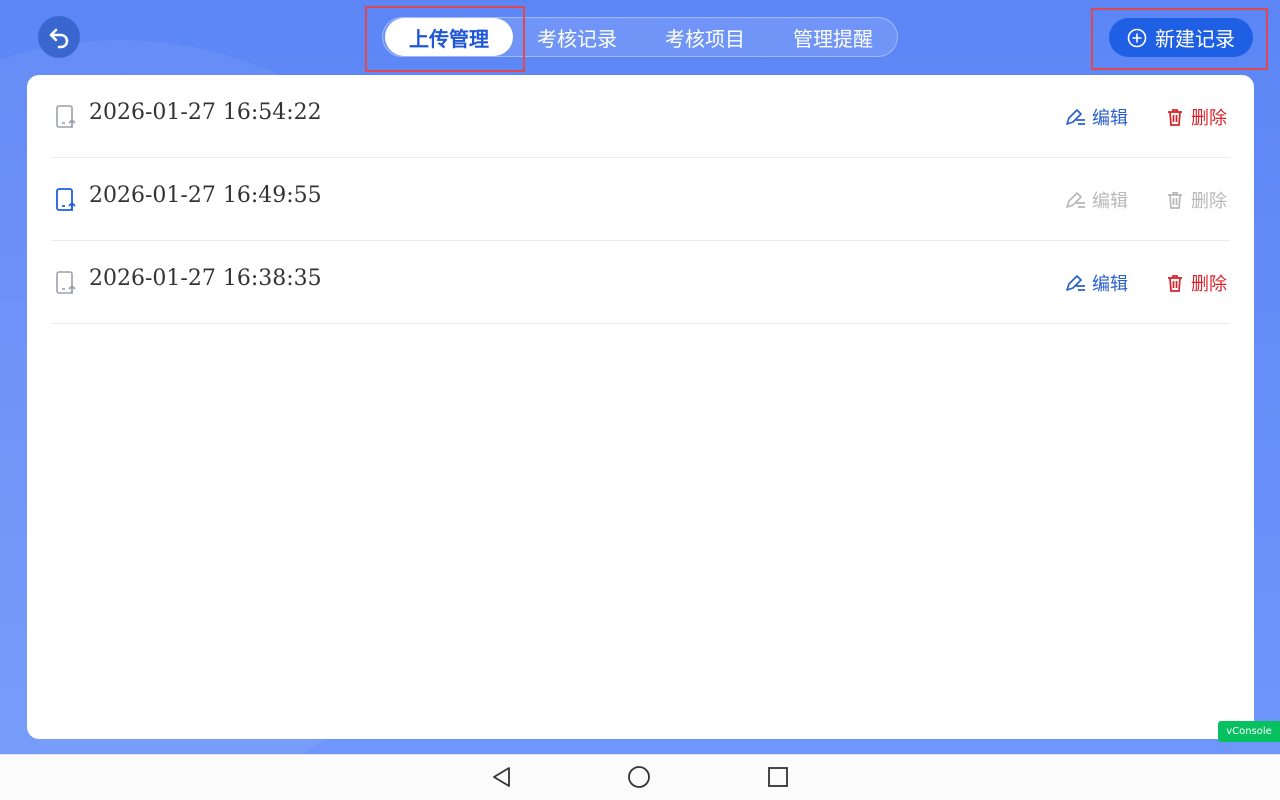 This screenshot has width=1280, height=800. I want to click on tab-assessment-records: 考核记录, so click(577, 37).